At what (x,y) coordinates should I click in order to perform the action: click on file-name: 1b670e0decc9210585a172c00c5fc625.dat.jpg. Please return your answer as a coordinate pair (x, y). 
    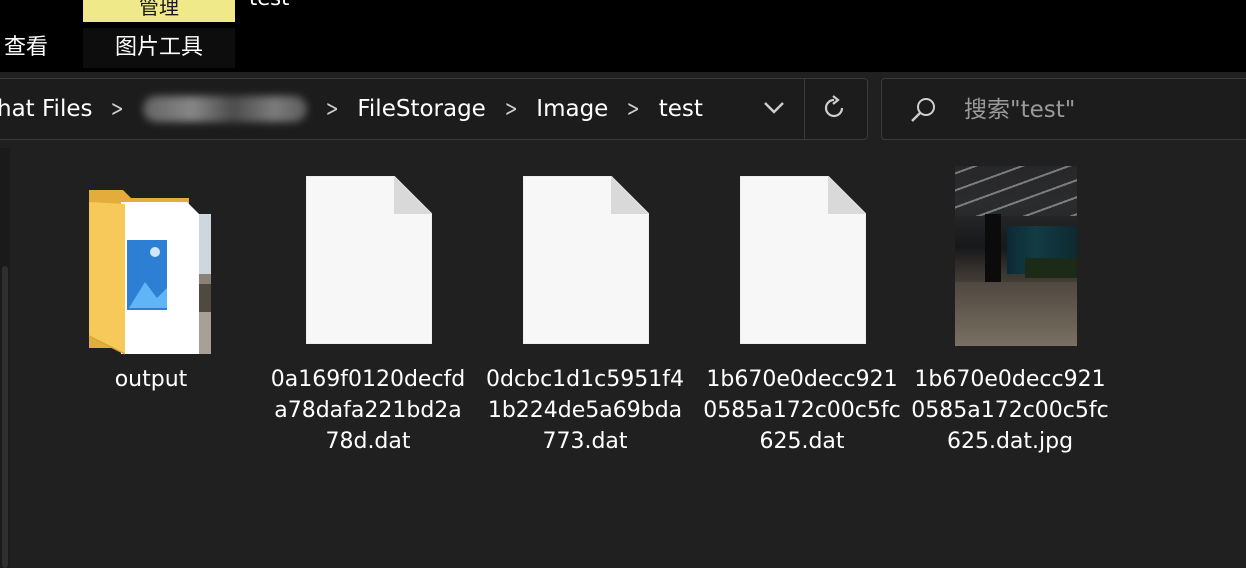
    Looking at the image, I should click on (1010, 410).